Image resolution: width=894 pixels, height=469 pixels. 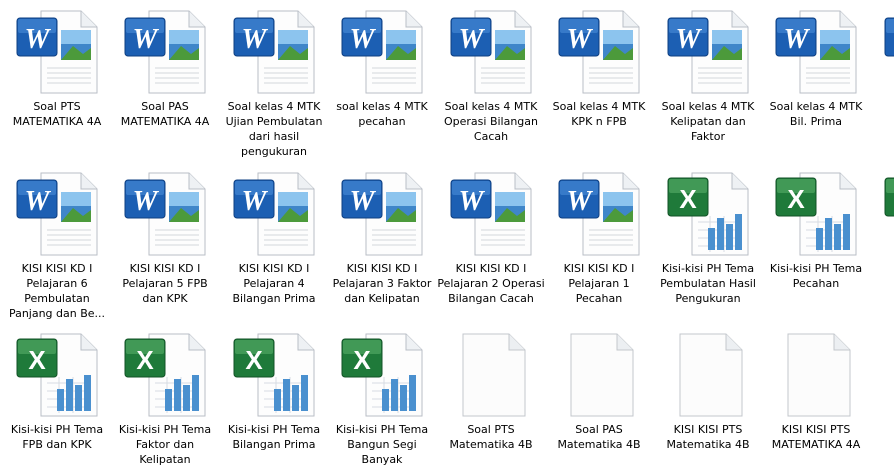 I want to click on file-label: Soal PAS MATEMATIKA 4A, so click(x=165, y=114).